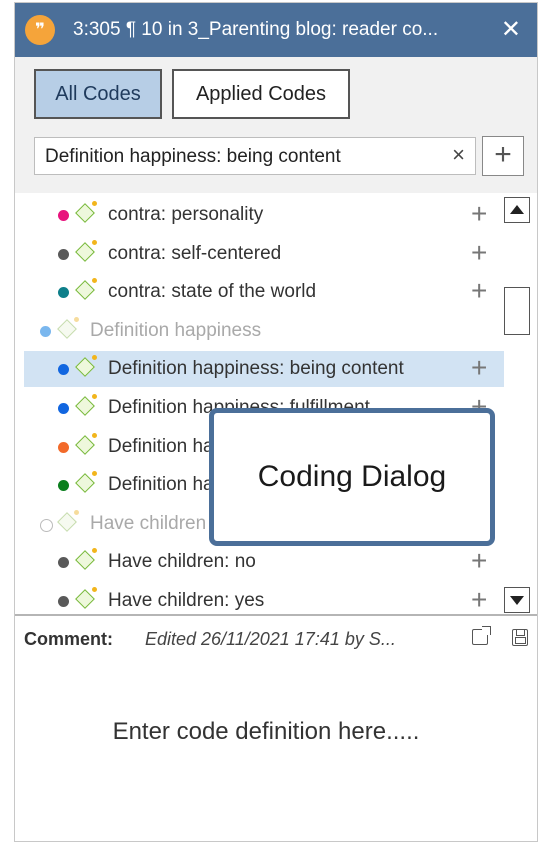 Image resolution: width=542 pixels, height=845 pixels. What do you see at coordinates (264, 331) in the screenshot?
I see `code-list-item: Definition happiness` at bounding box center [264, 331].